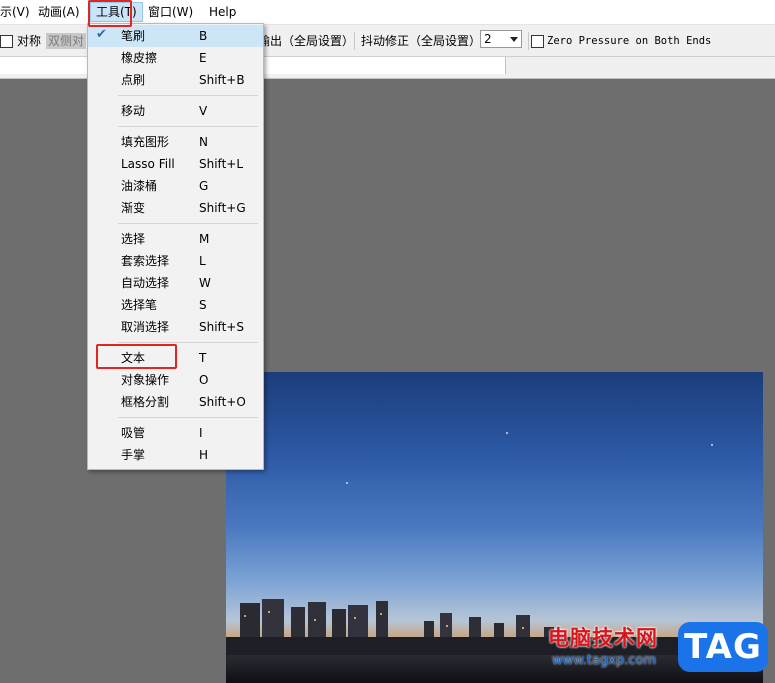 The width and height of the screenshot is (775, 683). Describe the element at coordinates (110, 13) in the screenshot. I see `highlight-box-tools-menu` at that location.